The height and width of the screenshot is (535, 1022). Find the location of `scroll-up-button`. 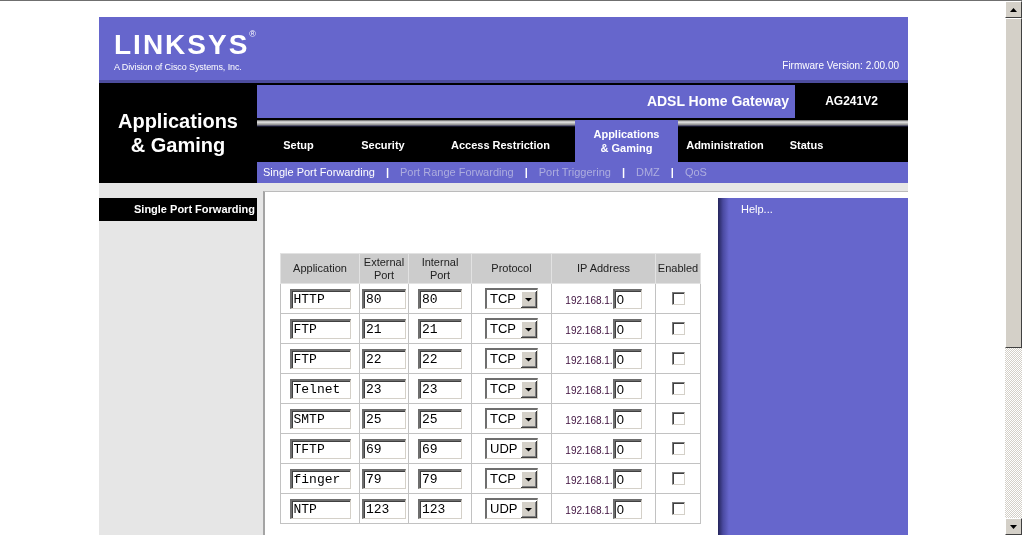

scroll-up-button is located at coordinates (1013, 9).